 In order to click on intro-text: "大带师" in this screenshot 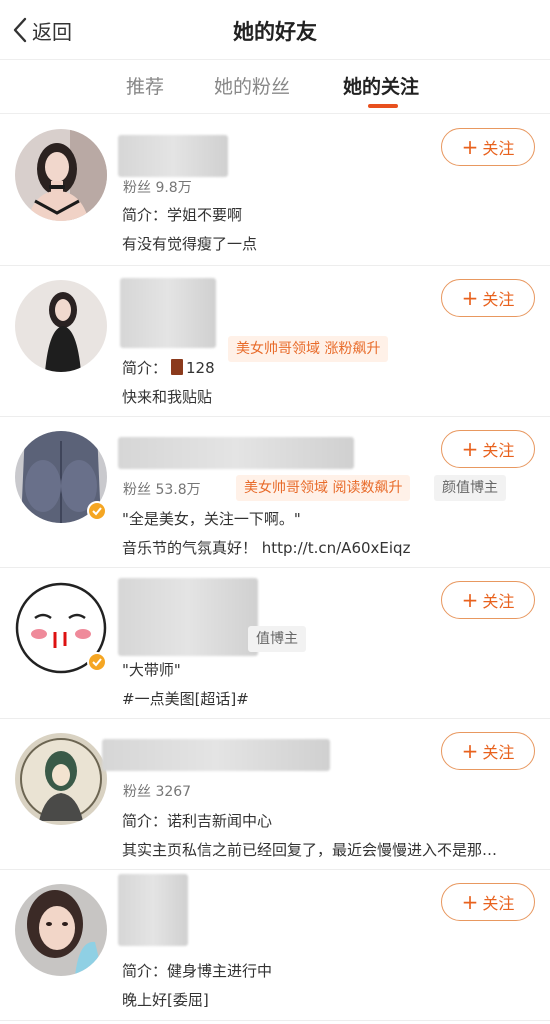, I will do `click(151, 670)`.